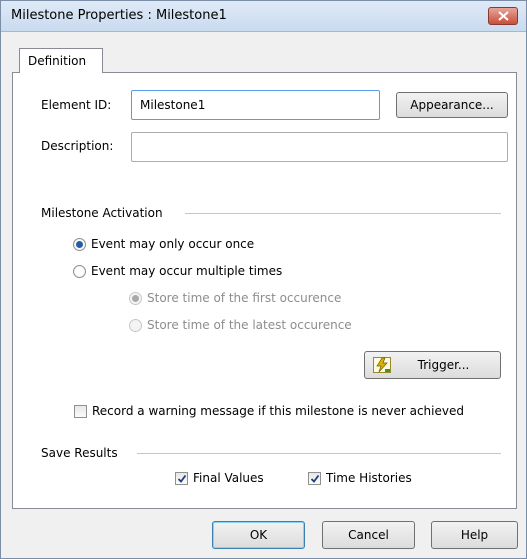 The image size is (527, 559). What do you see at coordinates (102, 213) in the screenshot?
I see `milestone-activation-heading: Milestone Activation` at bounding box center [102, 213].